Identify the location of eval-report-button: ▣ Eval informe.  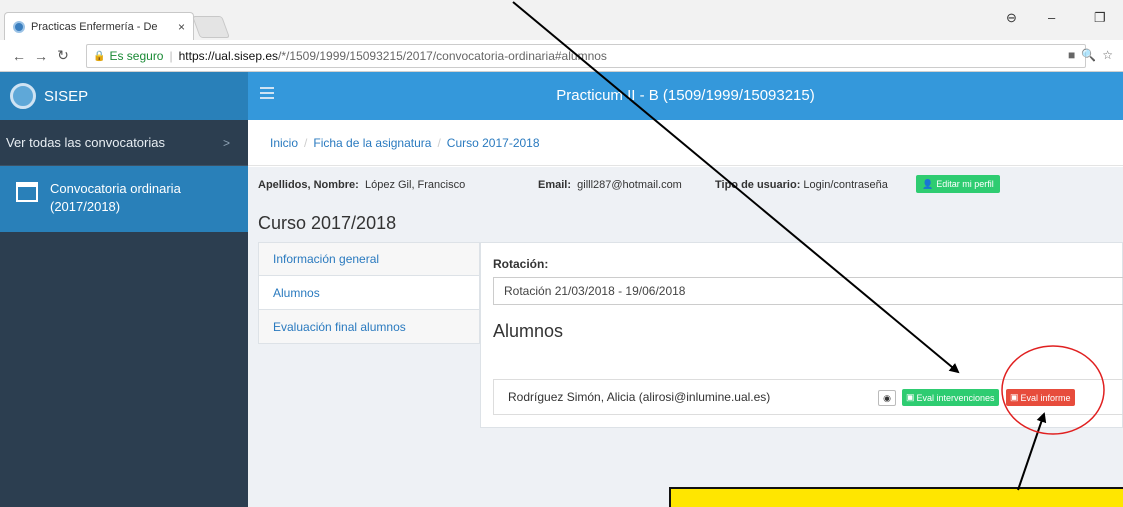
(1040, 397).